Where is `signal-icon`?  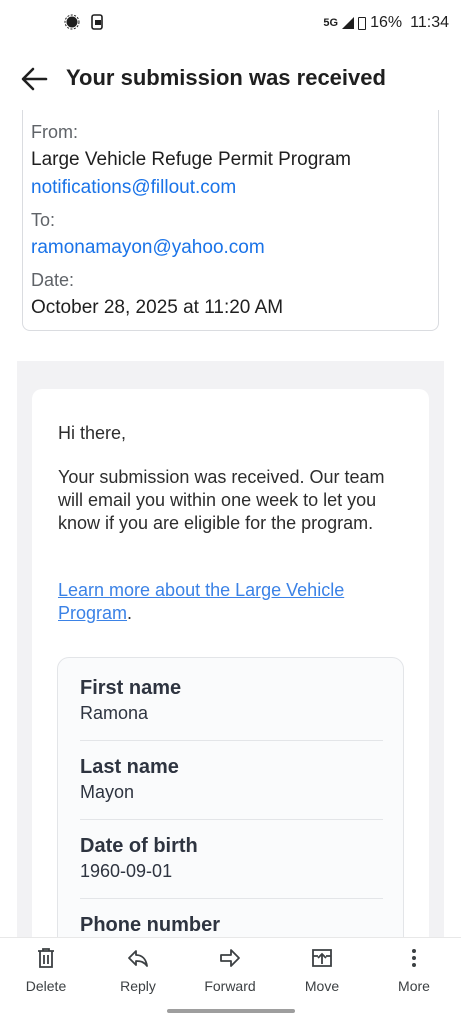 signal-icon is located at coordinates (348, 23).